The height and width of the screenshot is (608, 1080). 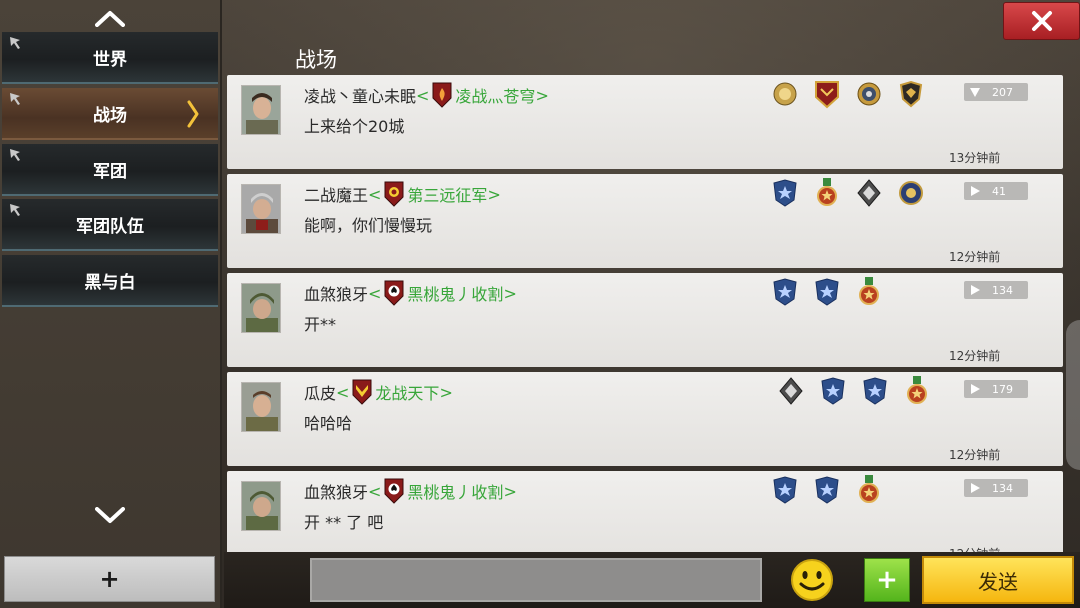 I want to click on sidebar-item-label: 黑与白, so click(x=110, y=282).